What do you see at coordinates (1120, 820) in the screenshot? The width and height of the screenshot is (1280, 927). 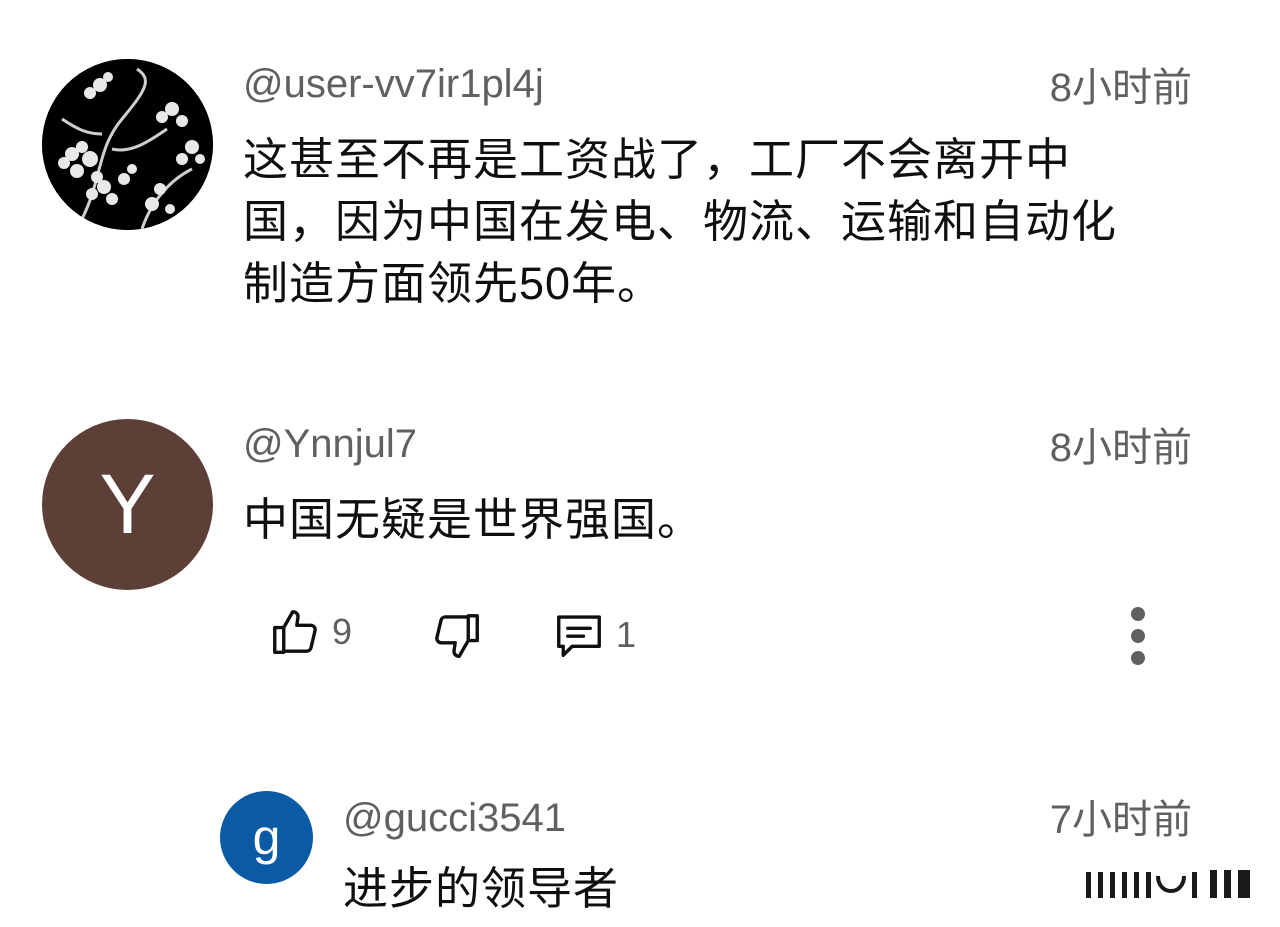 I see `comment-timestamp: 7小时前` at bounding box center [1120, 820].